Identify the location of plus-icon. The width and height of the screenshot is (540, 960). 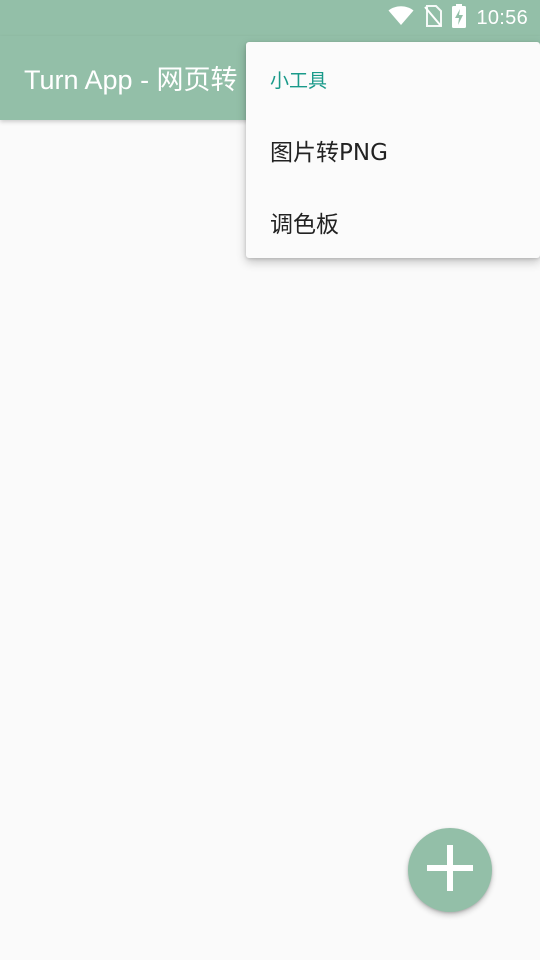
(450, 870).